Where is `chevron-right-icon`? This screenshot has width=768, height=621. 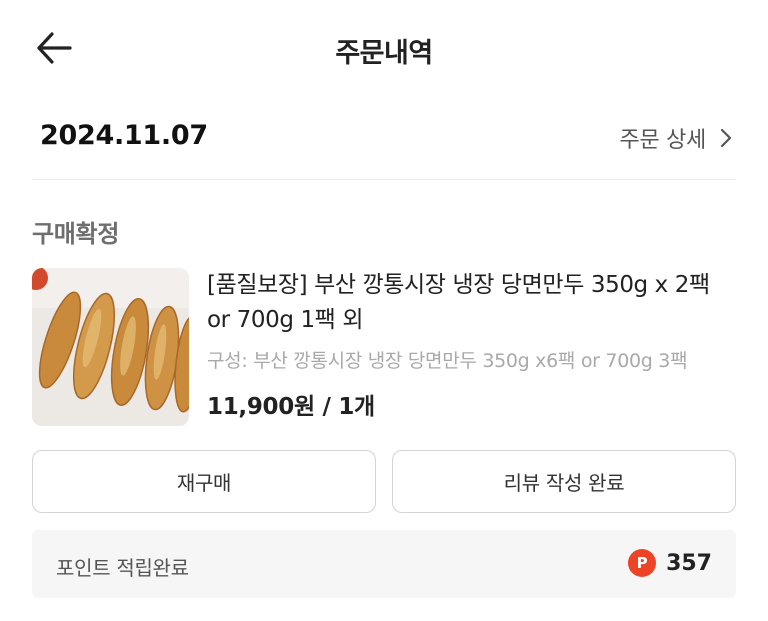
chevron-right-icon is located at coordinates (726, 138).